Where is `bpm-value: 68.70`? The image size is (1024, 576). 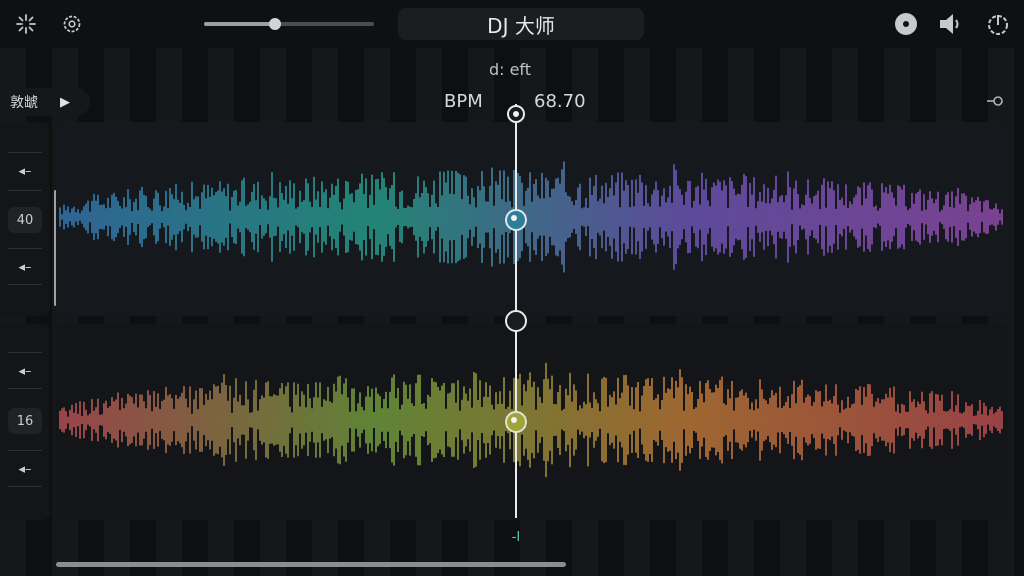
bpm-value: 68.70 is located at coordinates (560, 101).